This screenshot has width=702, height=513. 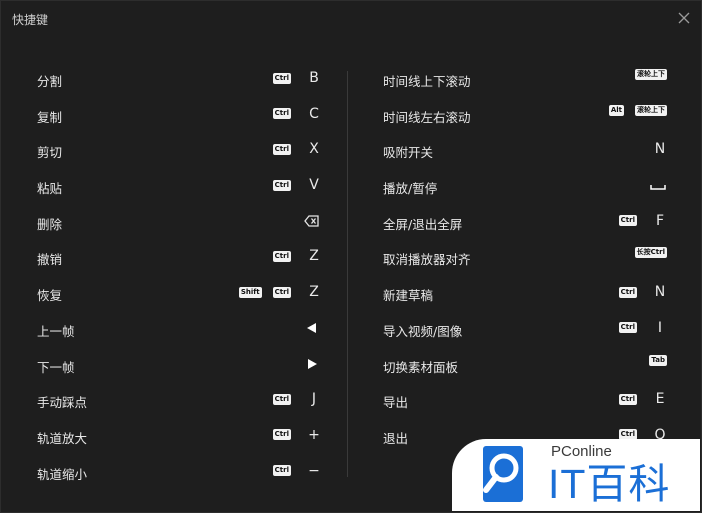 I want to click on shortcut-keys: Ctrl V, so click(x=291, y=185).